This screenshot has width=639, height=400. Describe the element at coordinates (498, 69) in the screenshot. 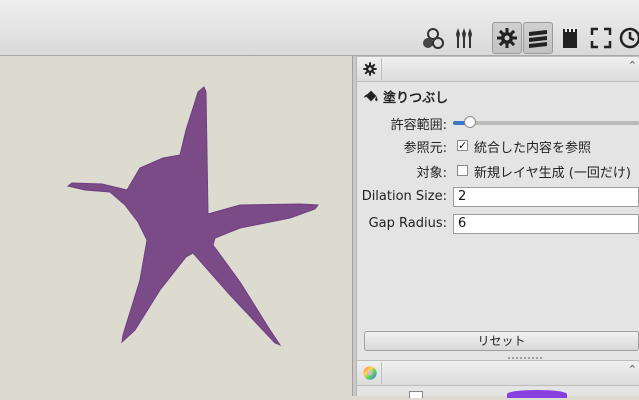

I see `panel-header: ⌃` at that location.